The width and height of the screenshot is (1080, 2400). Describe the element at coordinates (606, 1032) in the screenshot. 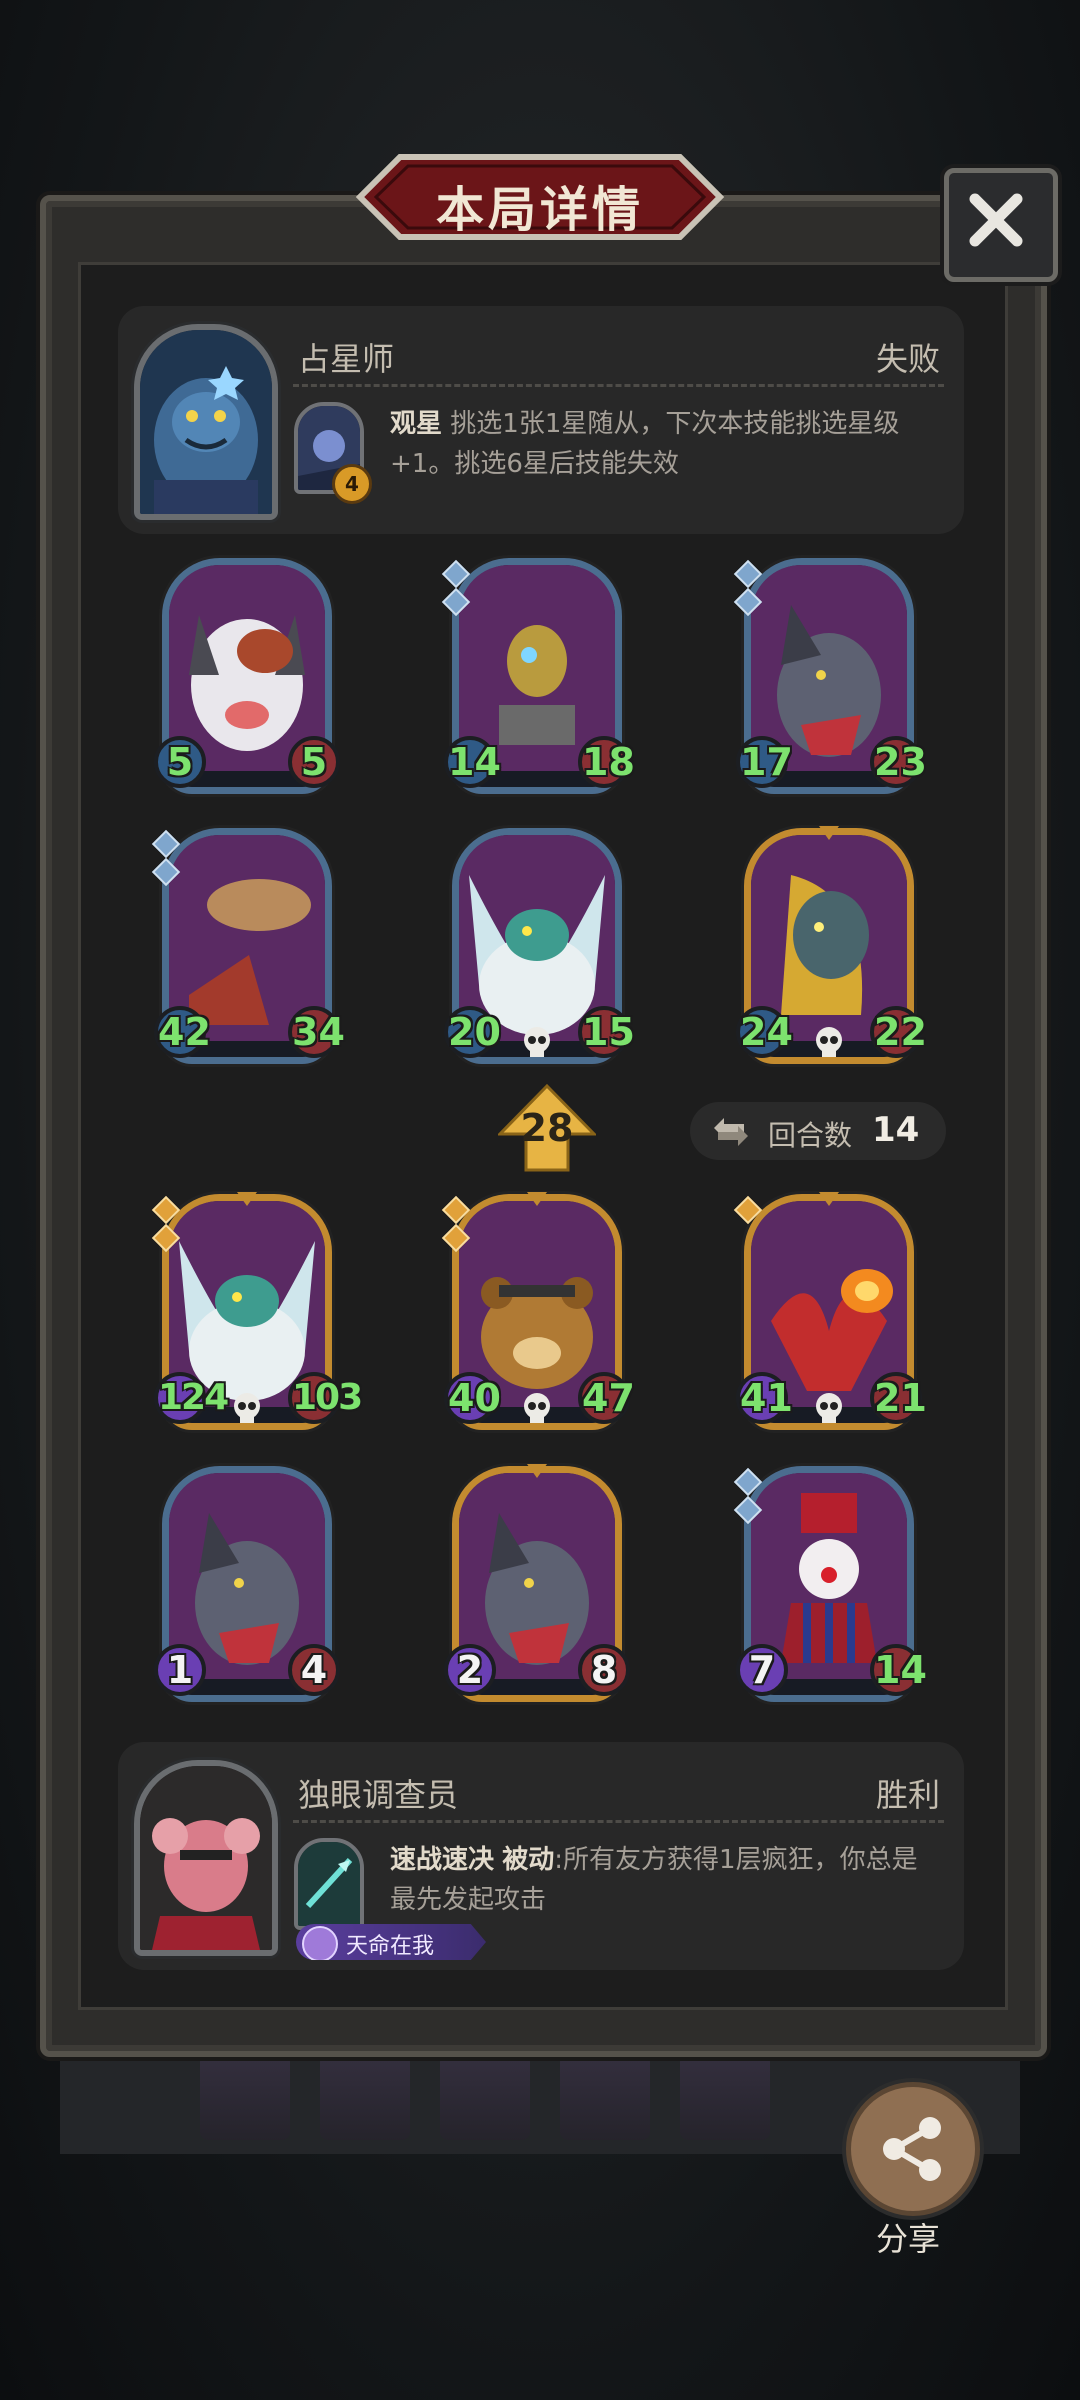

I see `health-stat: 15` at that location.